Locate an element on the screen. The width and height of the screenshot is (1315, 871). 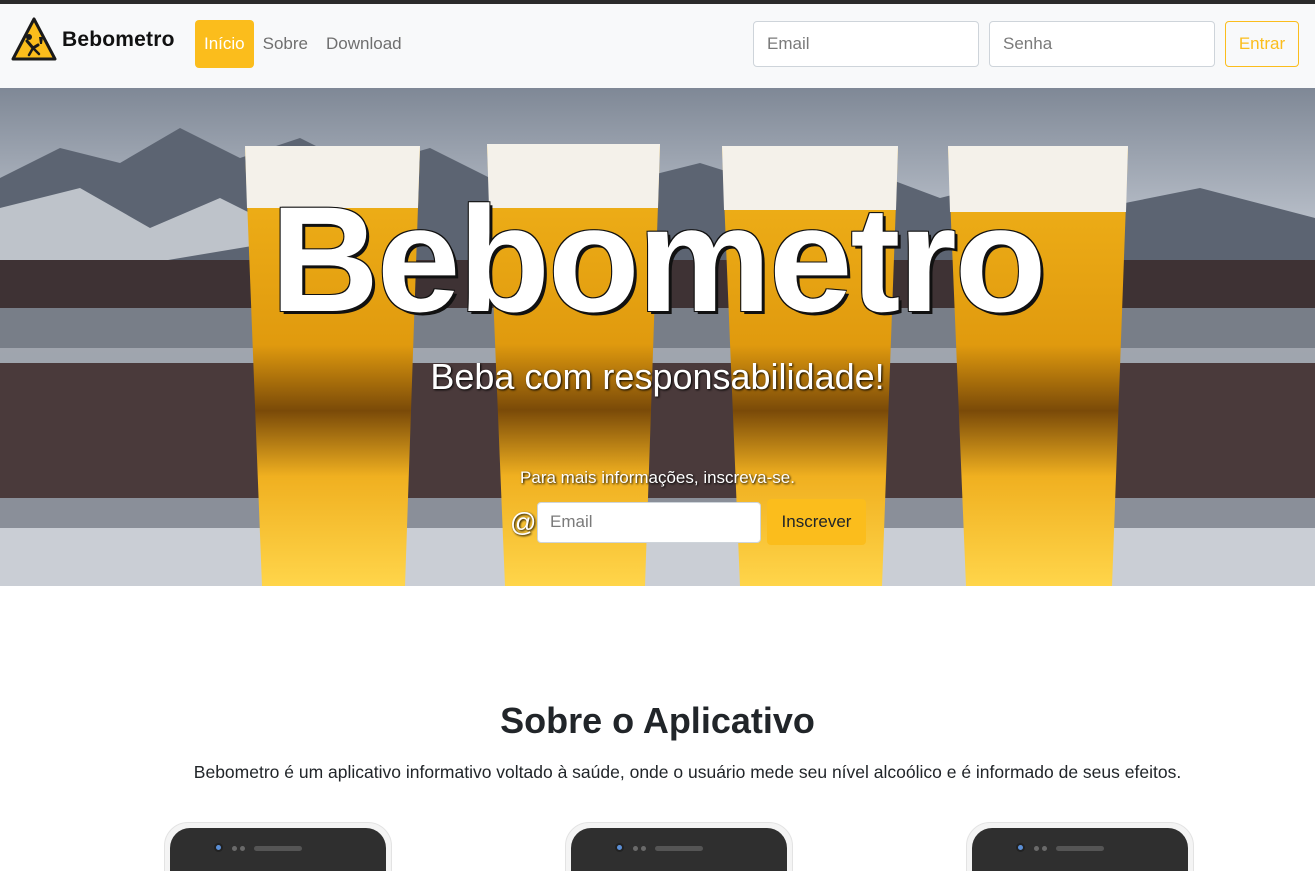
subscribe-email-input is located at coordinates (649, 522).